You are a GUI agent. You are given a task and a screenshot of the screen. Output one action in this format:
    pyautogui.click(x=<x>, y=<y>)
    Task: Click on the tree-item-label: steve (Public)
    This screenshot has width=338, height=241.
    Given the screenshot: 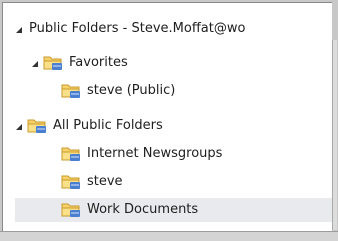 What is the action you would take?
    pyautogui.click(x=131, y=90)
    